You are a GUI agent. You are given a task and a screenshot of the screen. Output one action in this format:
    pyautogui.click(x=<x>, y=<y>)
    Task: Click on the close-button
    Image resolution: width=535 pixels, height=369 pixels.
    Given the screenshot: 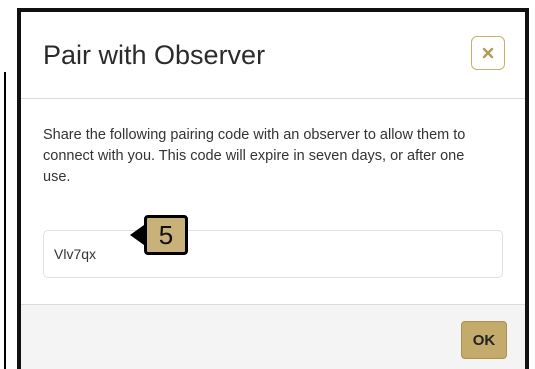 What is the action you would take?
    pyautogui.click(x=488, y=53)
    